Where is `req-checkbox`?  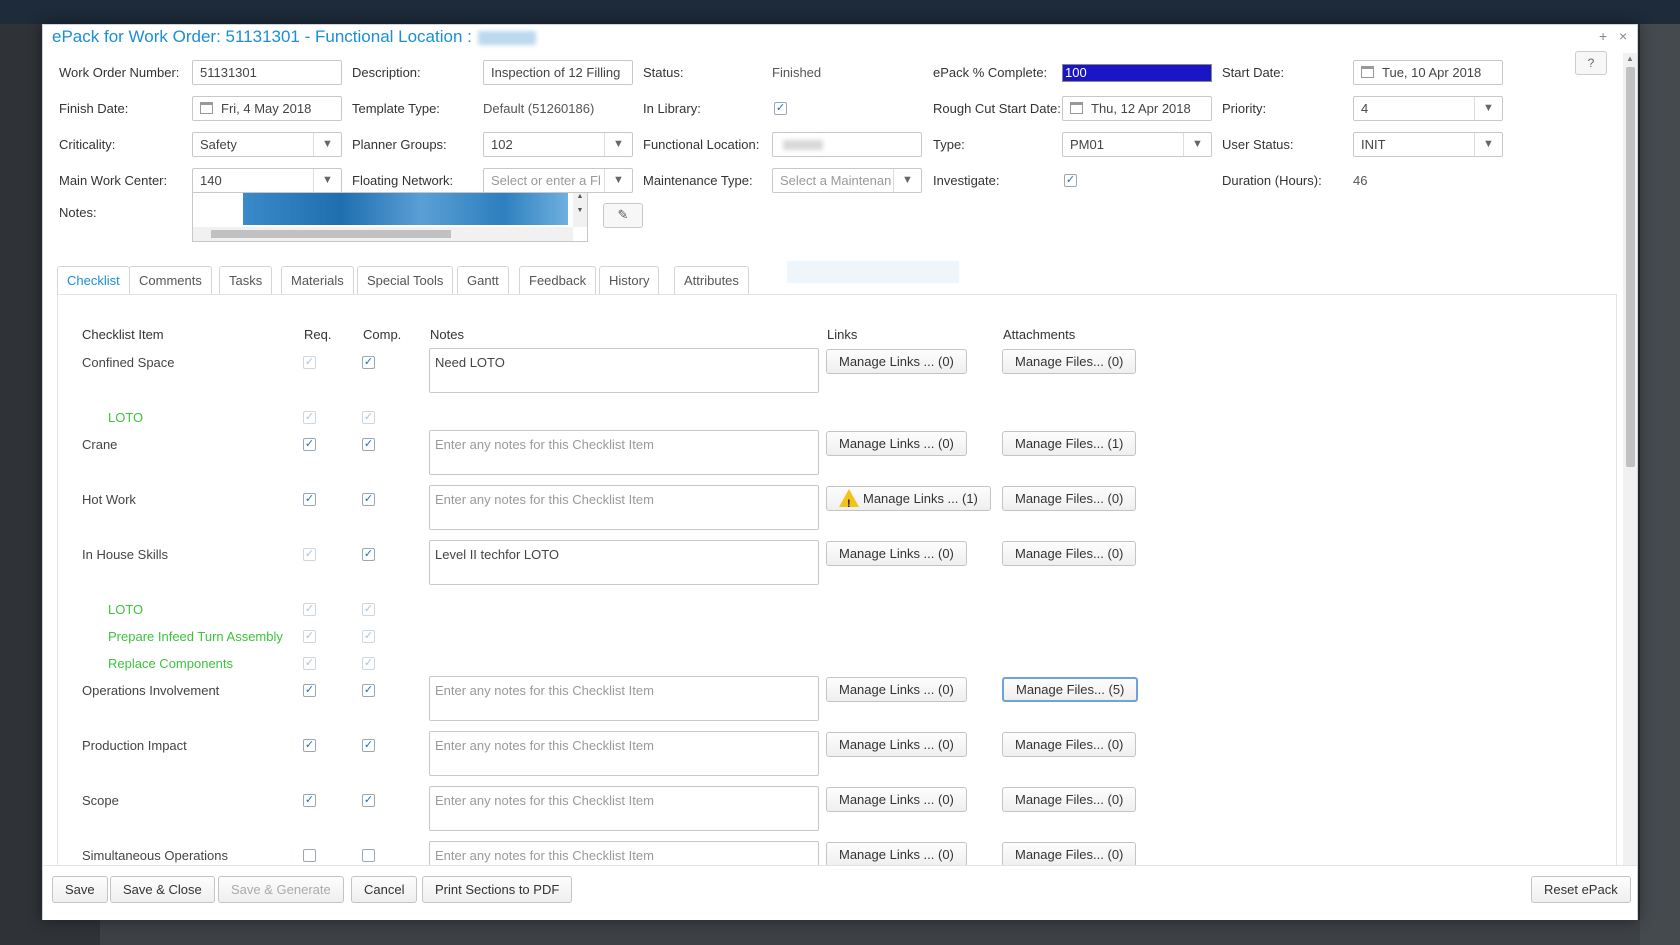 req-checkbox is located at coordinates (309, 855).